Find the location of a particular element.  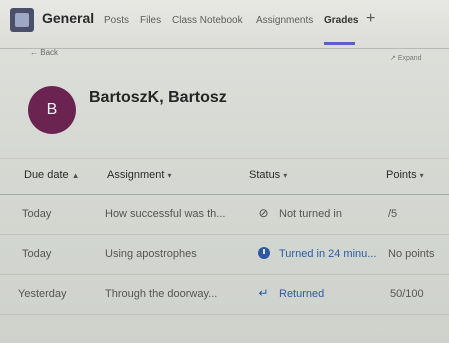

points-cell: /5 is located at coordinates (392, 214).